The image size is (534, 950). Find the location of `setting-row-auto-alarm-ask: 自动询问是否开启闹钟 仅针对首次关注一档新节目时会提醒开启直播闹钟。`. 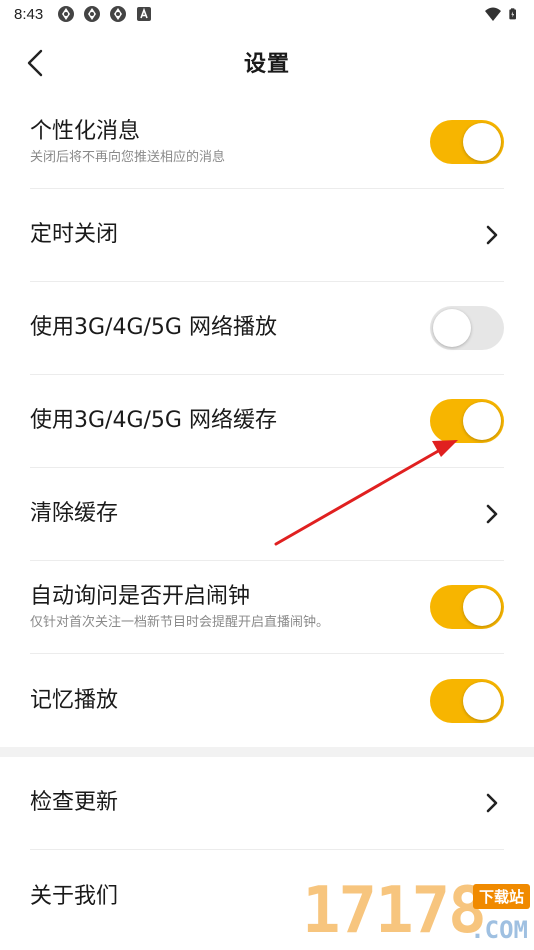

setting-row-auto-alarm-ask: 自动询问是否开启闹钟 仅针对首次关注一档新节目时会提醒开启直播闹钟。 is located at coordinates (267, 607).